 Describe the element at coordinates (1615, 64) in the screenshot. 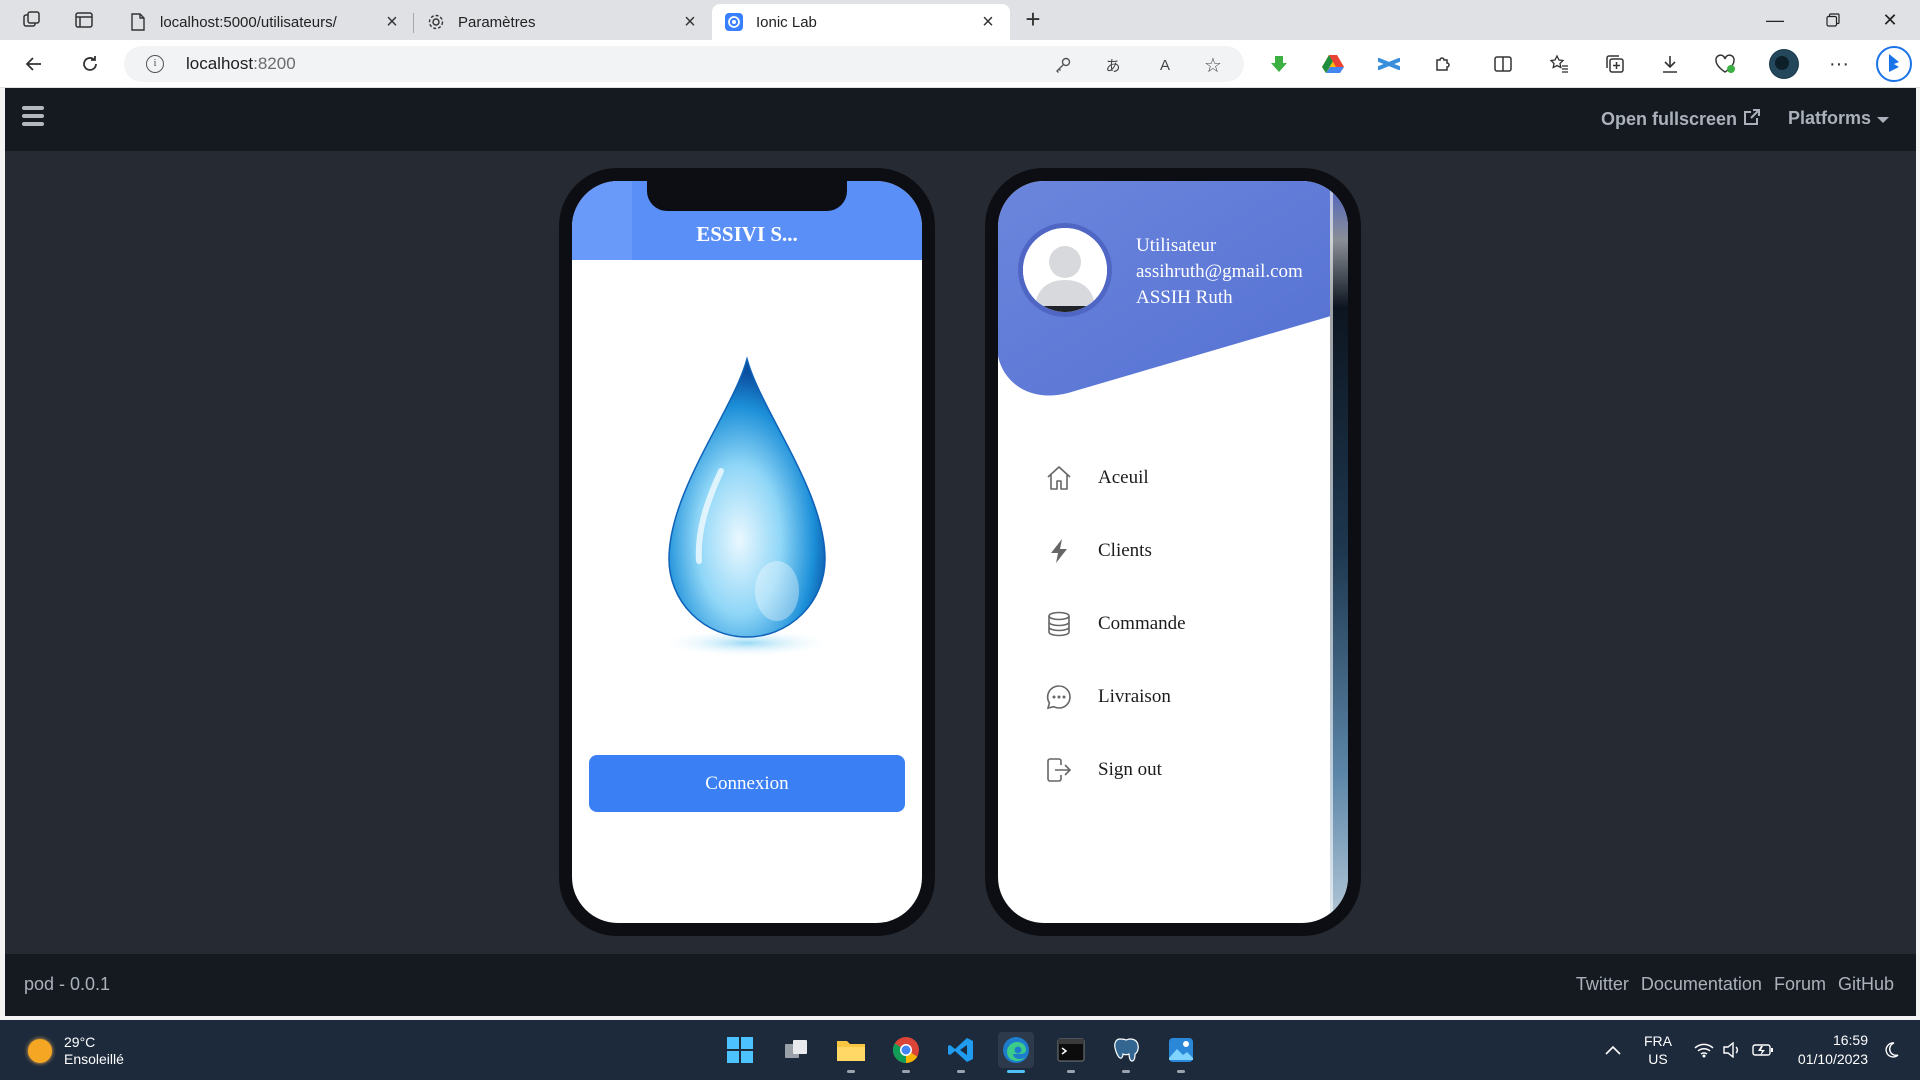

I see `collections-icon` at that location.